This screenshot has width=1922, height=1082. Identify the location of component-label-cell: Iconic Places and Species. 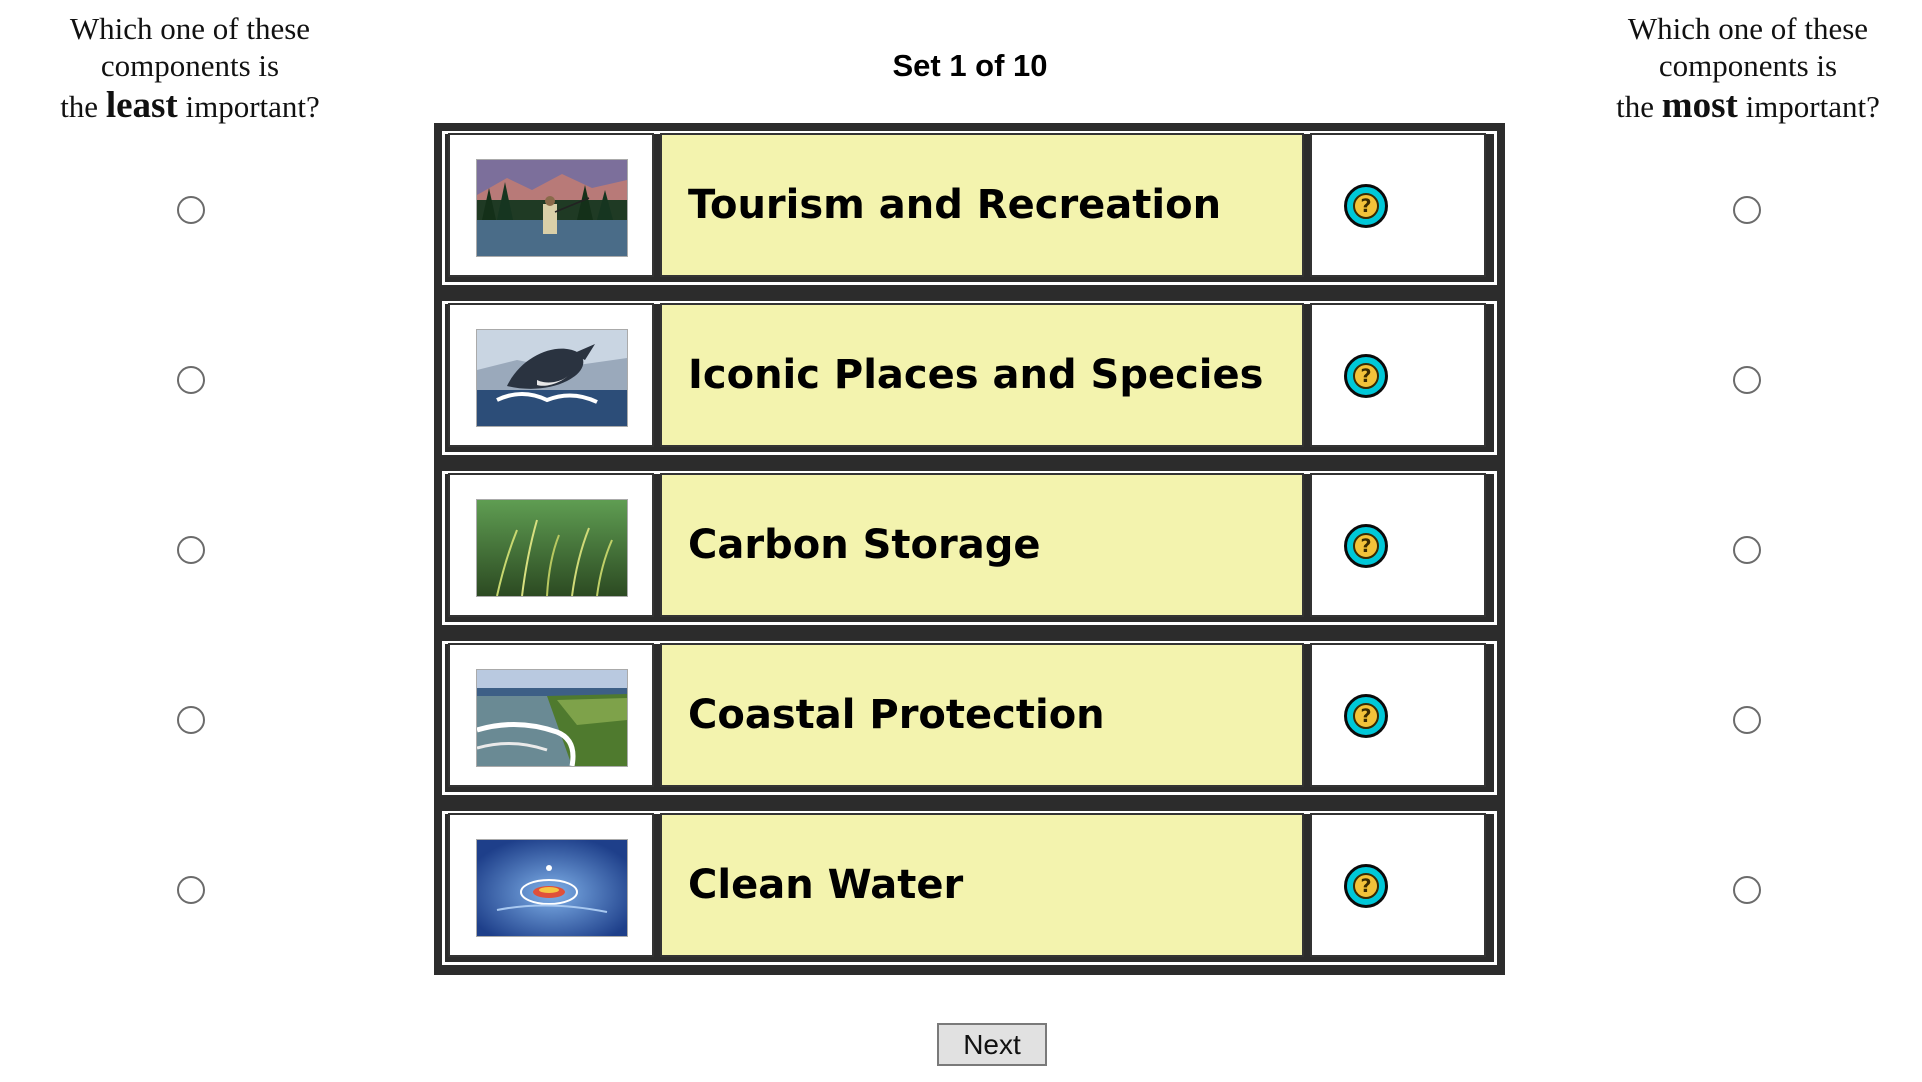
(982, 375).